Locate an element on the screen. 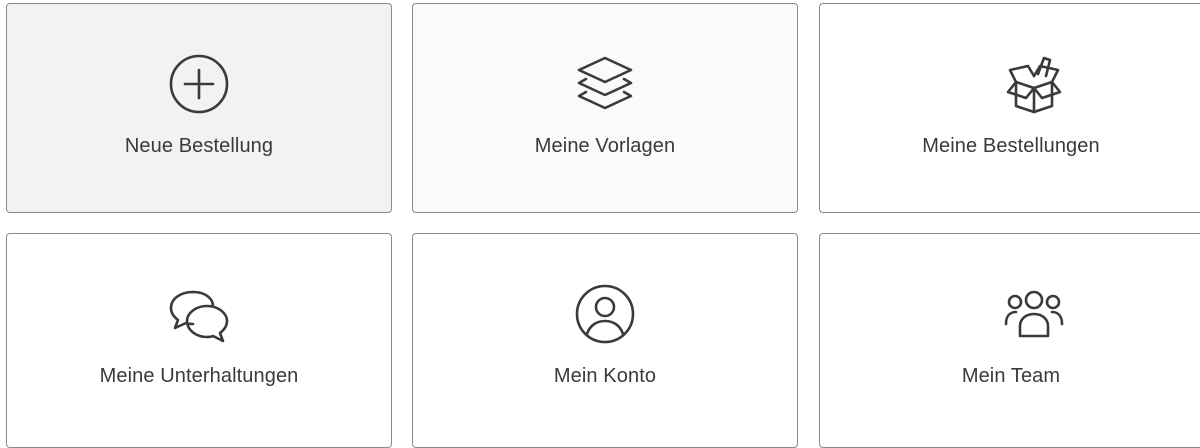 This screenshot has height=448, width=1200. open-box-icon is located at coordinates (1034, 84).